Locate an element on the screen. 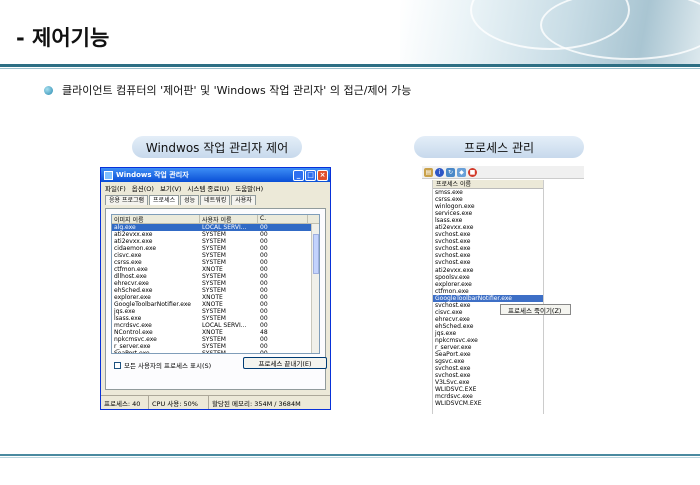 The height and width of the screenshot is (485, 700). table-row: lsass.exe SYSTEM 00 is located at coordinates (215, 318).